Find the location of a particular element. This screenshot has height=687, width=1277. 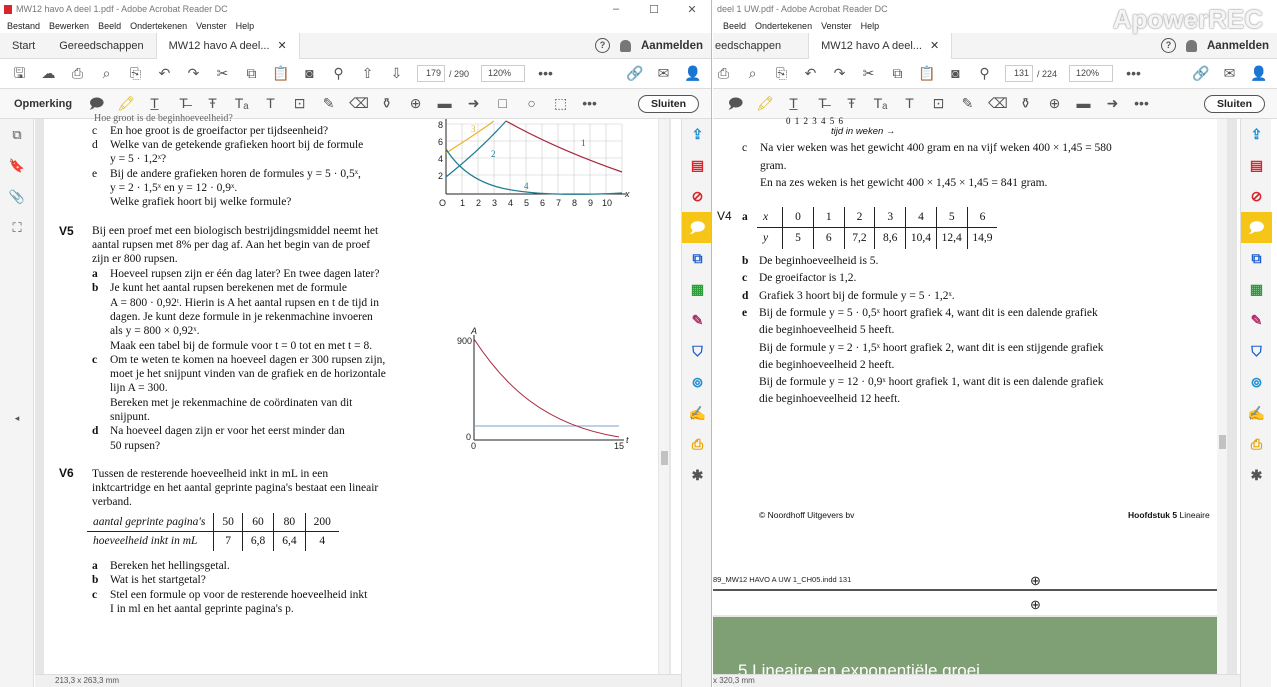

save-icon: 🖫 is located at coordinates (19, 73).